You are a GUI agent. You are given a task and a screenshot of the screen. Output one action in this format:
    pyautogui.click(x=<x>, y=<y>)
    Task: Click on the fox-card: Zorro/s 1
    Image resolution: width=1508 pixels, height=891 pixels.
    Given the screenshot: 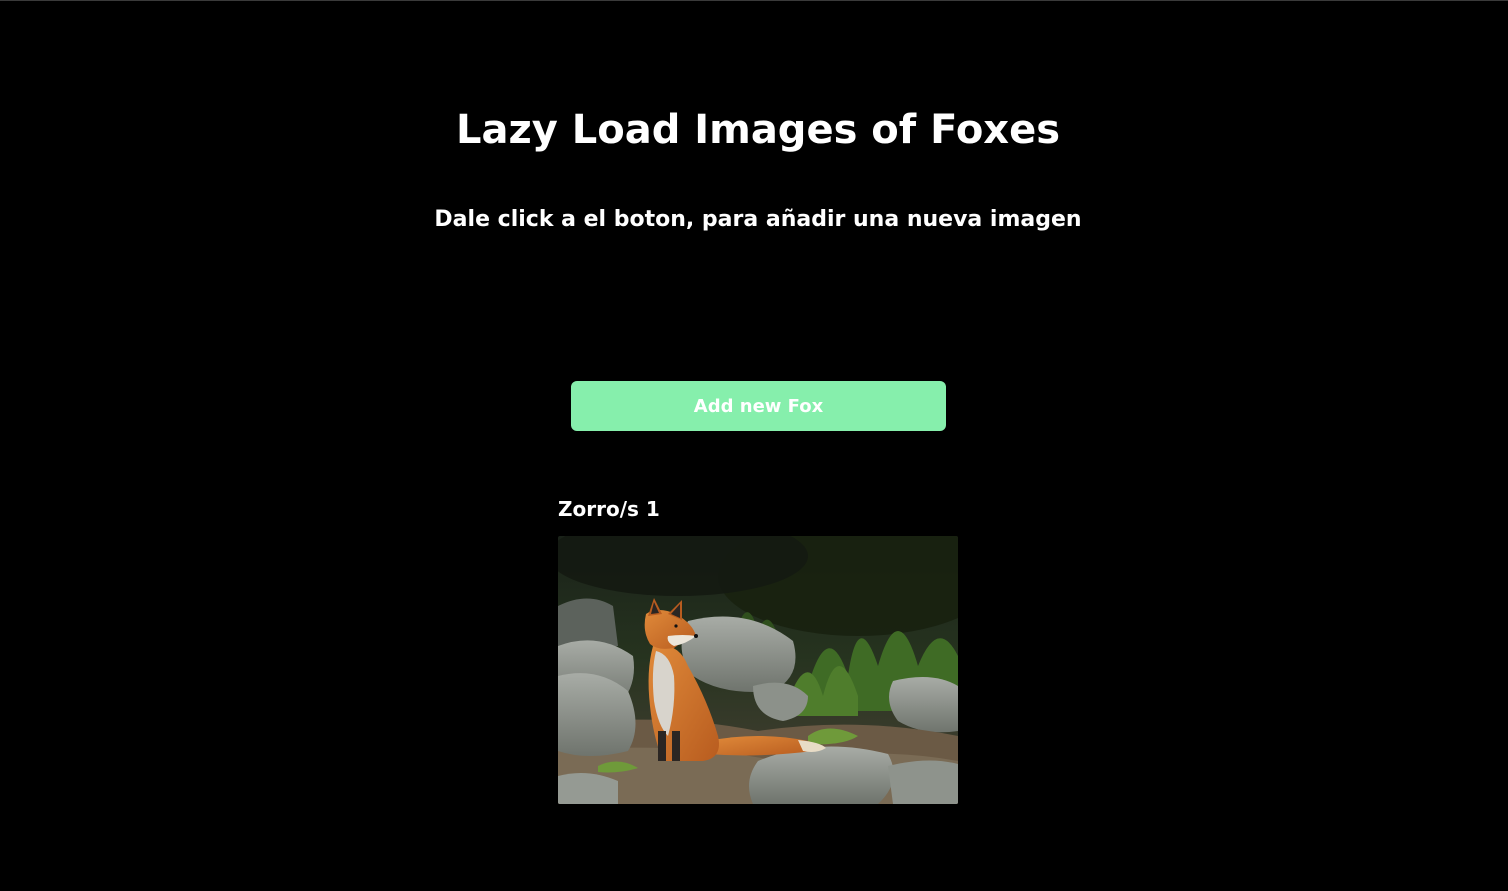 What is the action you would take?
    pyautogui.click(x=758, y=649)
    